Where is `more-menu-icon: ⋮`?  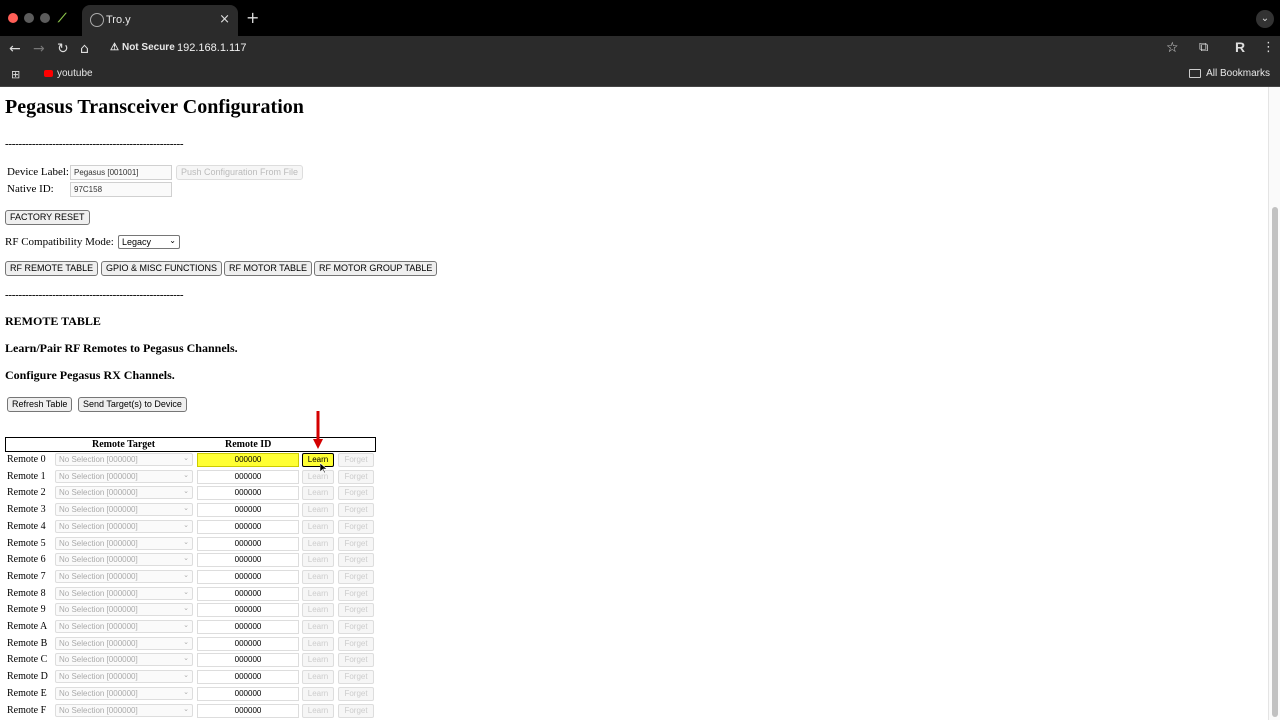
more-menu-icon: ⋮ is located at coordinates (1268, 47).